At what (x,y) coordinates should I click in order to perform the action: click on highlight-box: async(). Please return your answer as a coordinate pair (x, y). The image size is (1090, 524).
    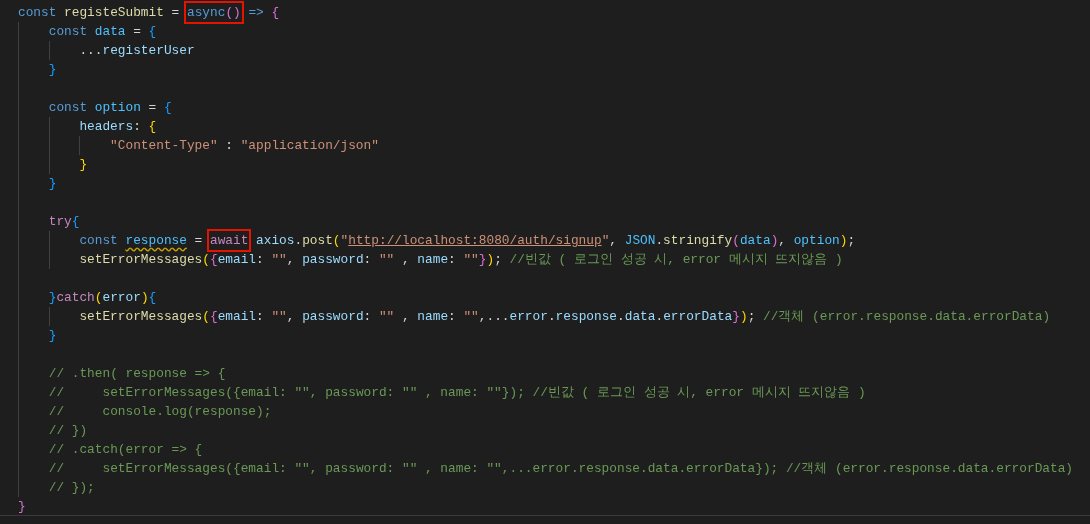
    Looking at the image, I should click on (213, 12).